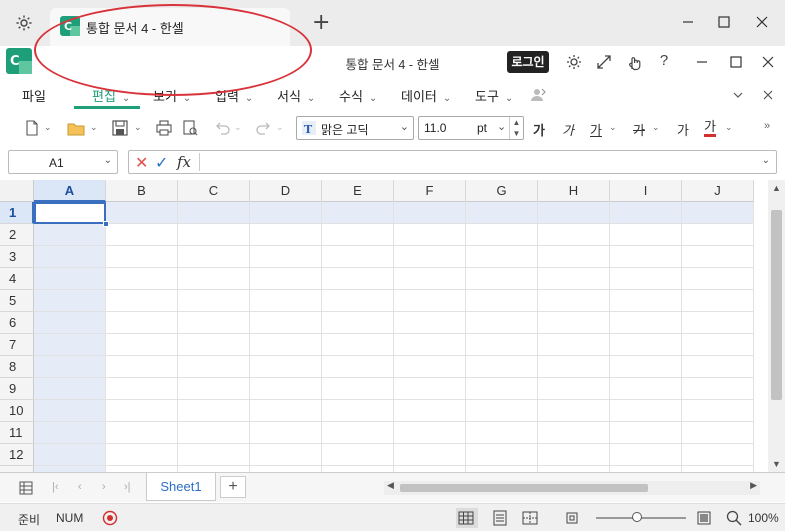 This screenshot has width=785, height=531. I want to click on cell-f4, so click(430, 279).